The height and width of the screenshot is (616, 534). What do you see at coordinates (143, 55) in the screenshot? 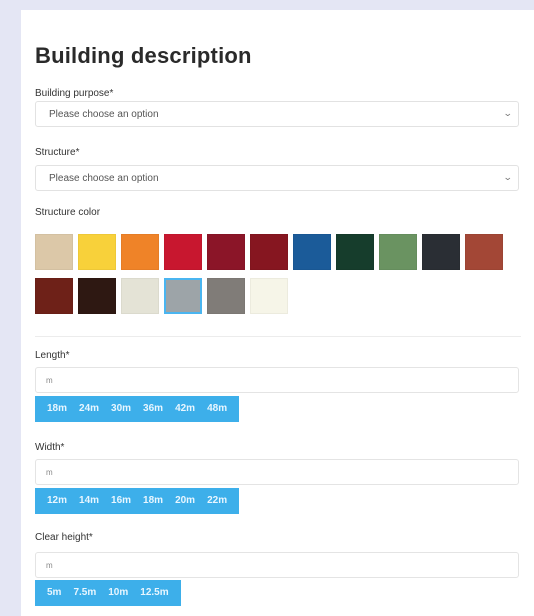
I see `form-title: Building description` at bounding box center [143, 55].